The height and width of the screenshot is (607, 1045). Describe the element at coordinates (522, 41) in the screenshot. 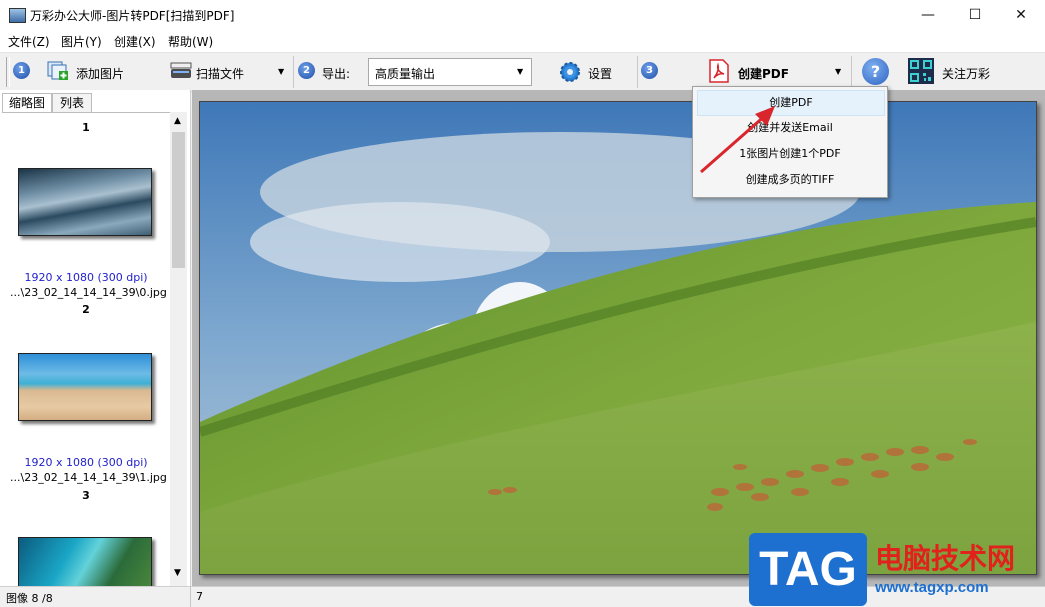

I see `menu-bar: 文件(Z) 图片(Y) 创建(X) 帮助(W)` at that location.